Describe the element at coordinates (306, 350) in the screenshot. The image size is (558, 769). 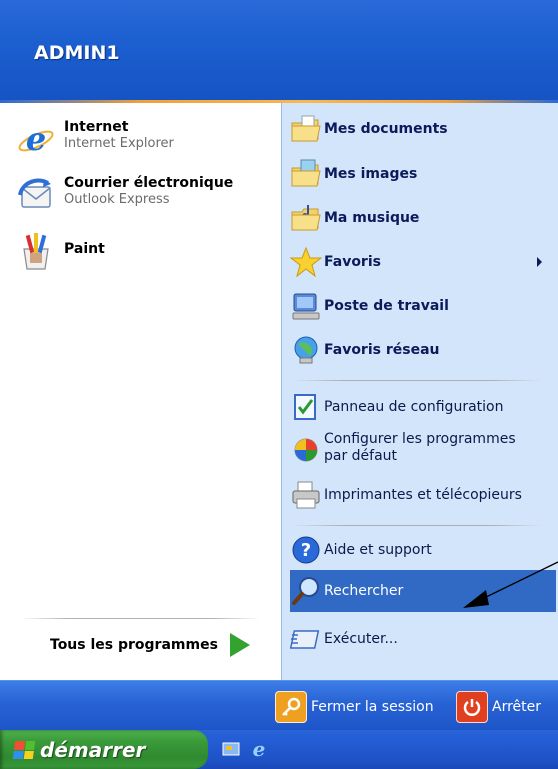
I see `network-places-icon` at that location.